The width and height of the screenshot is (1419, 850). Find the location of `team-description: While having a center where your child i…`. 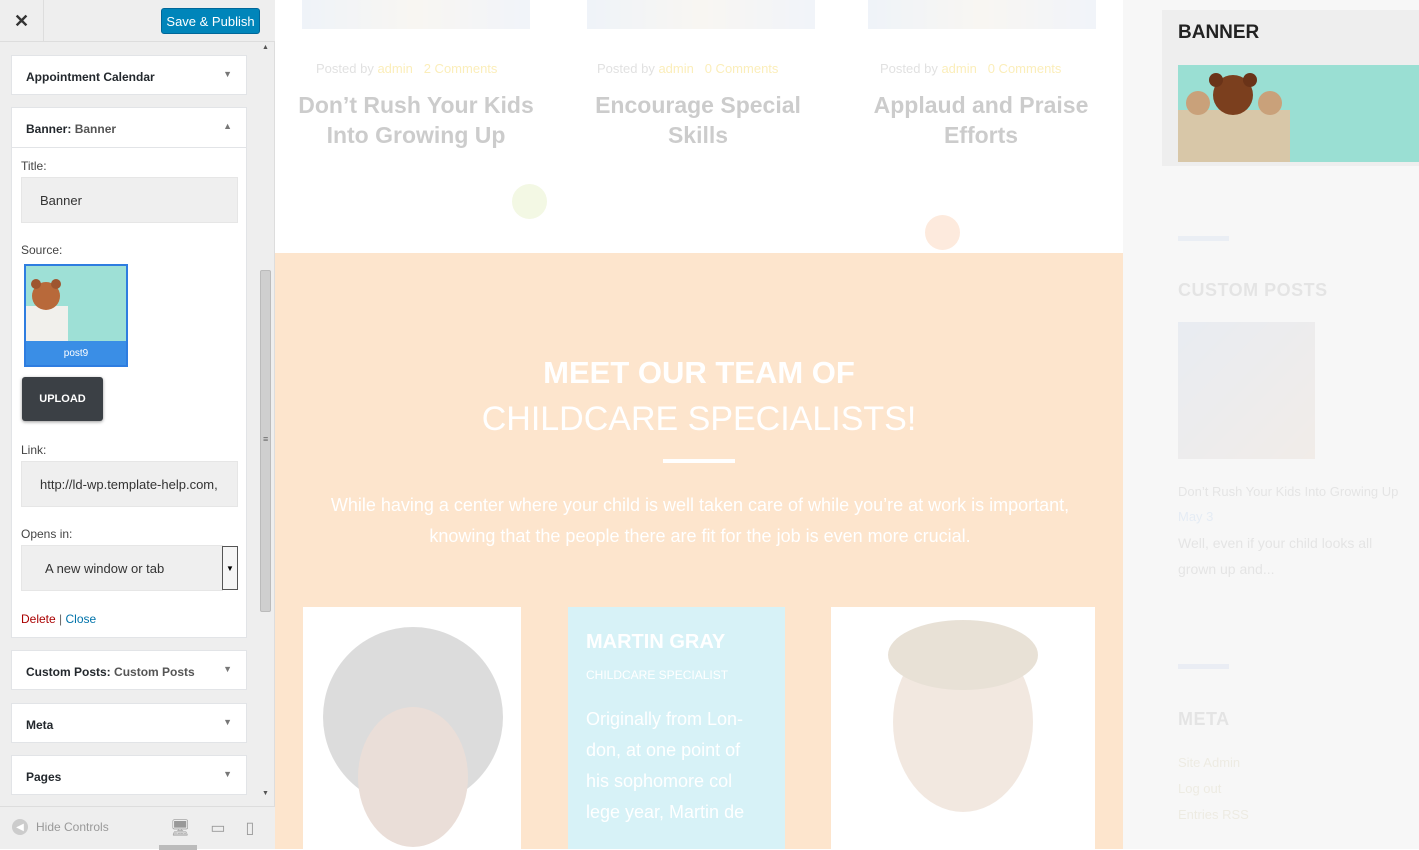

team-description: While having a center where your child i… is located at coordinates (700, 520).